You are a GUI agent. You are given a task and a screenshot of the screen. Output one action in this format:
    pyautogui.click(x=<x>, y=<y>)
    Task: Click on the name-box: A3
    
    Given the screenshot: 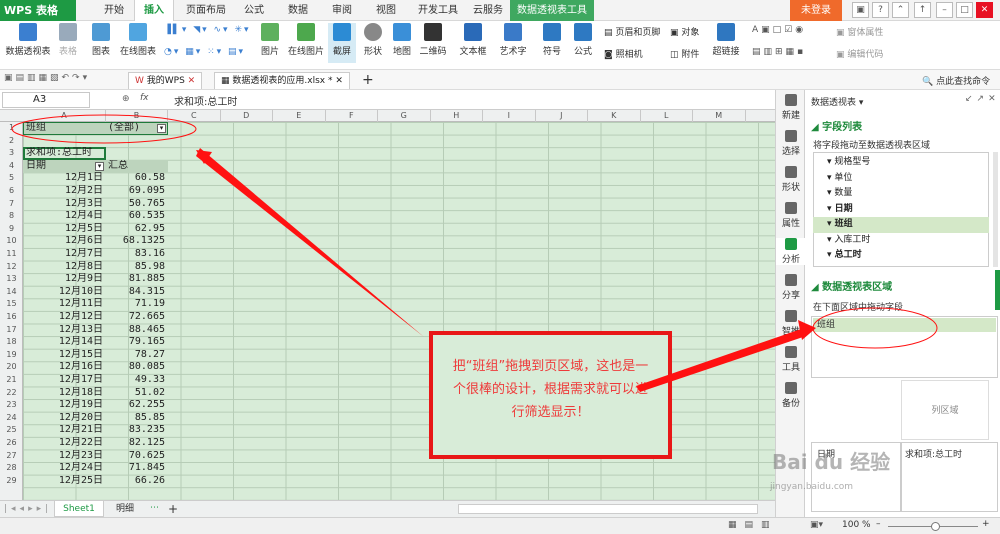 What is the action you would take?
    pyautogui.click(x=46, y=100)
    